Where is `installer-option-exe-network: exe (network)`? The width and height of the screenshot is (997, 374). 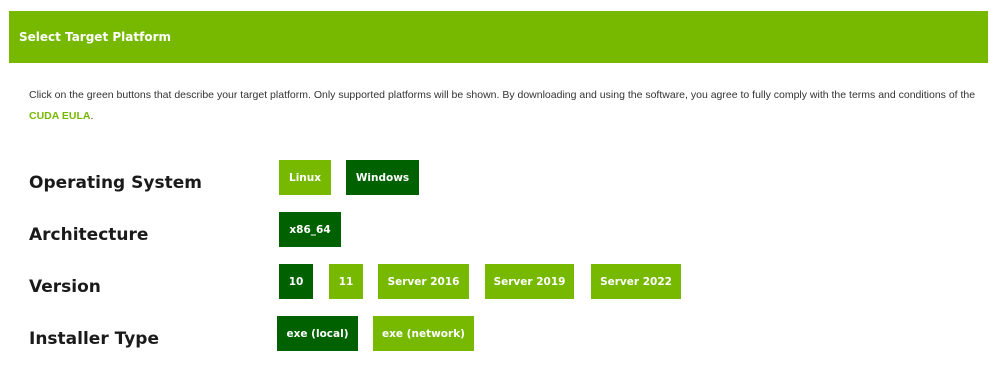 installer-option-exe-network: exe (network) is located at coordinates (423, 333).